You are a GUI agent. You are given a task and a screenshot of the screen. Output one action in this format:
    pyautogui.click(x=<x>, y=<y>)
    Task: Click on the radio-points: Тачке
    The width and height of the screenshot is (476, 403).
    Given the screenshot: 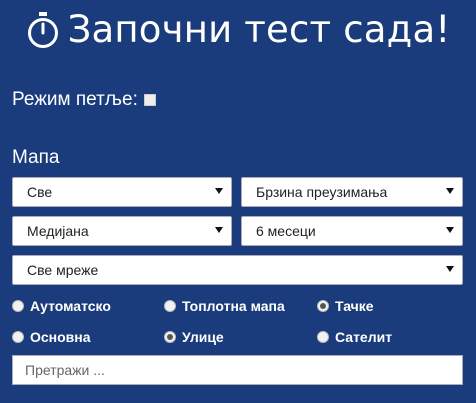 What is the action you would take?
    pyautogui.click(x=345, y=306)
    